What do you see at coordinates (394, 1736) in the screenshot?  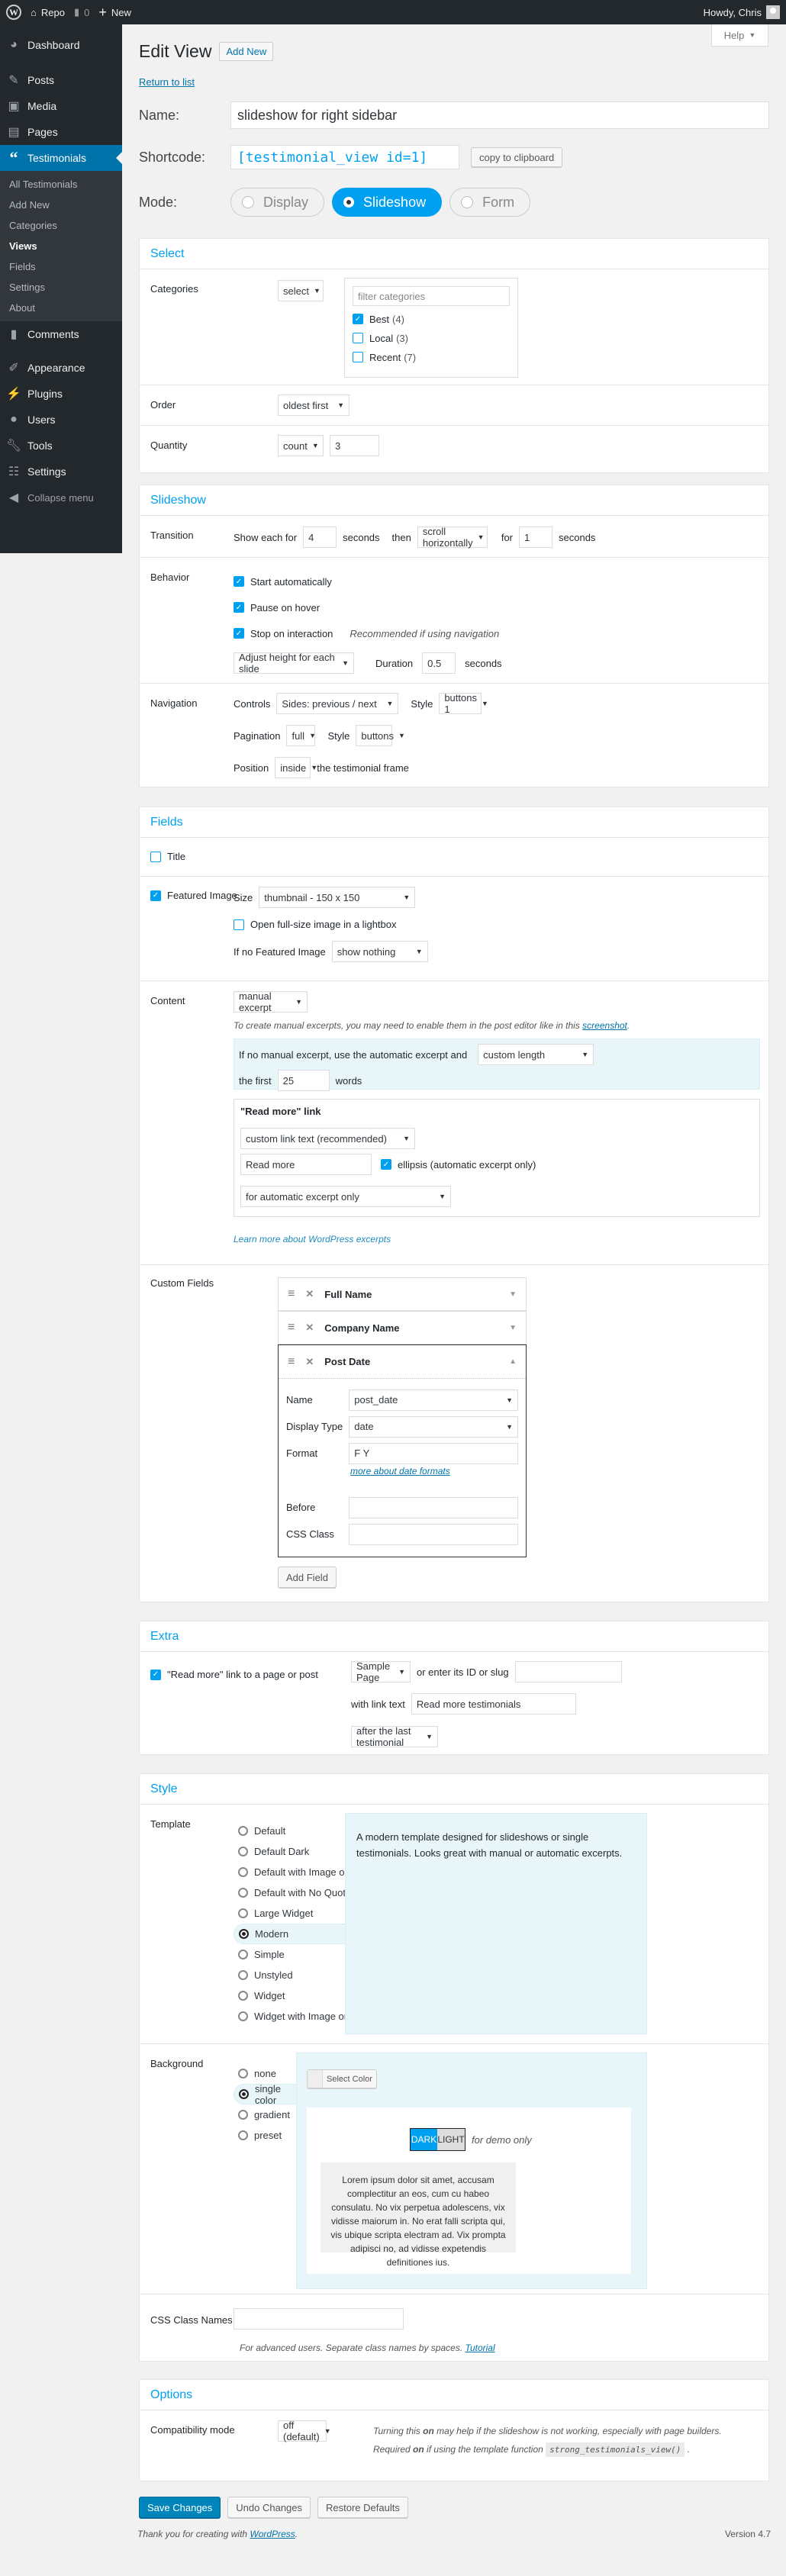 I see `link-placement-select: after the last testimonial ▼` at bounding box center [394, 1736].